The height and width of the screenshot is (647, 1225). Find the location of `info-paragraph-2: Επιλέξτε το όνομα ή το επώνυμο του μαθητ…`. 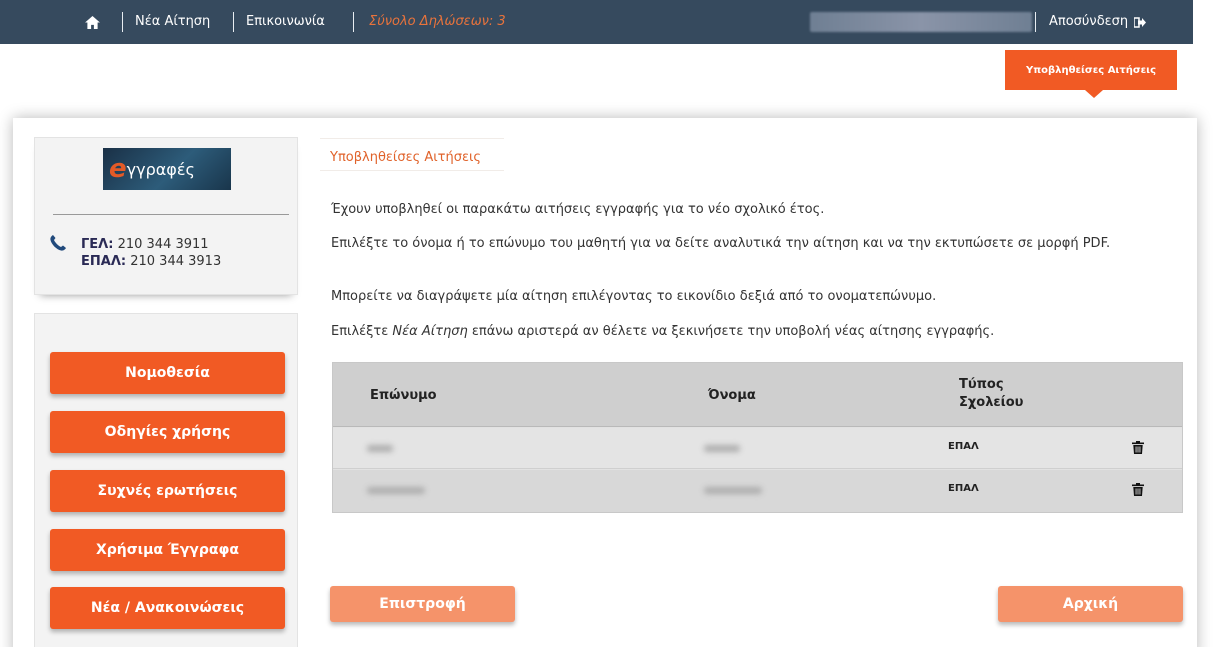

info-paragraph-2: Επιλέξτε το όνομα ή το επώνυμο του μαθητ… is located at coordinates (721, 243).